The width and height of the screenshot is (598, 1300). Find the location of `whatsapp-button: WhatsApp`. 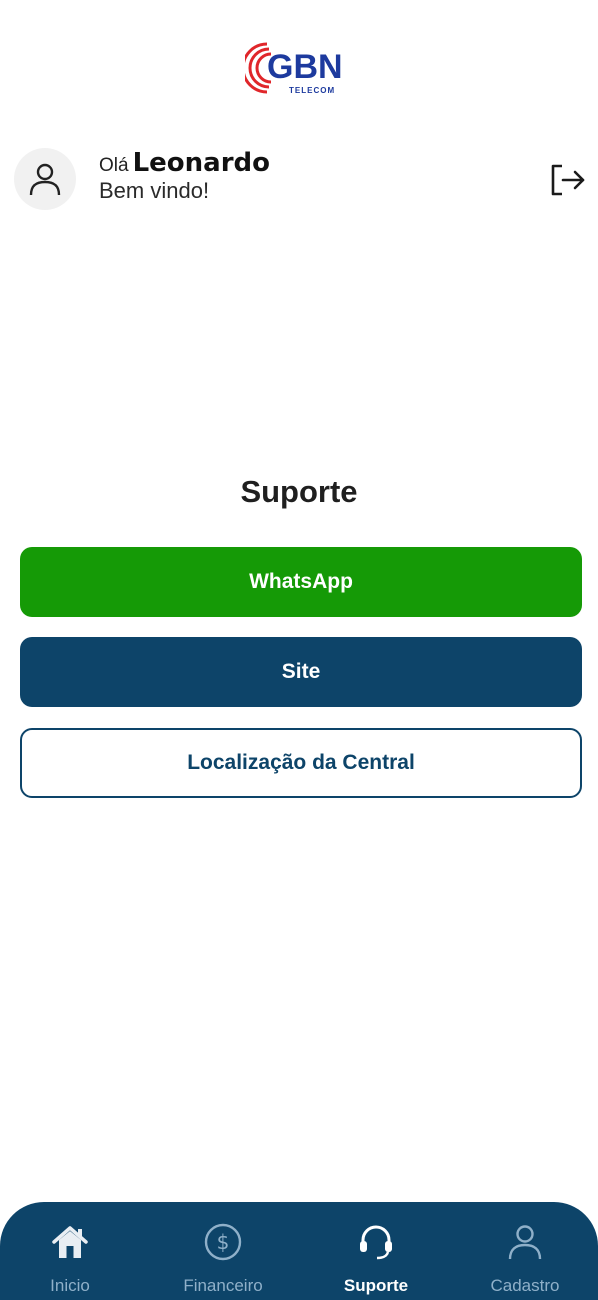

whatsapp-button: WhatsApp is located at coordinates (301, 582).